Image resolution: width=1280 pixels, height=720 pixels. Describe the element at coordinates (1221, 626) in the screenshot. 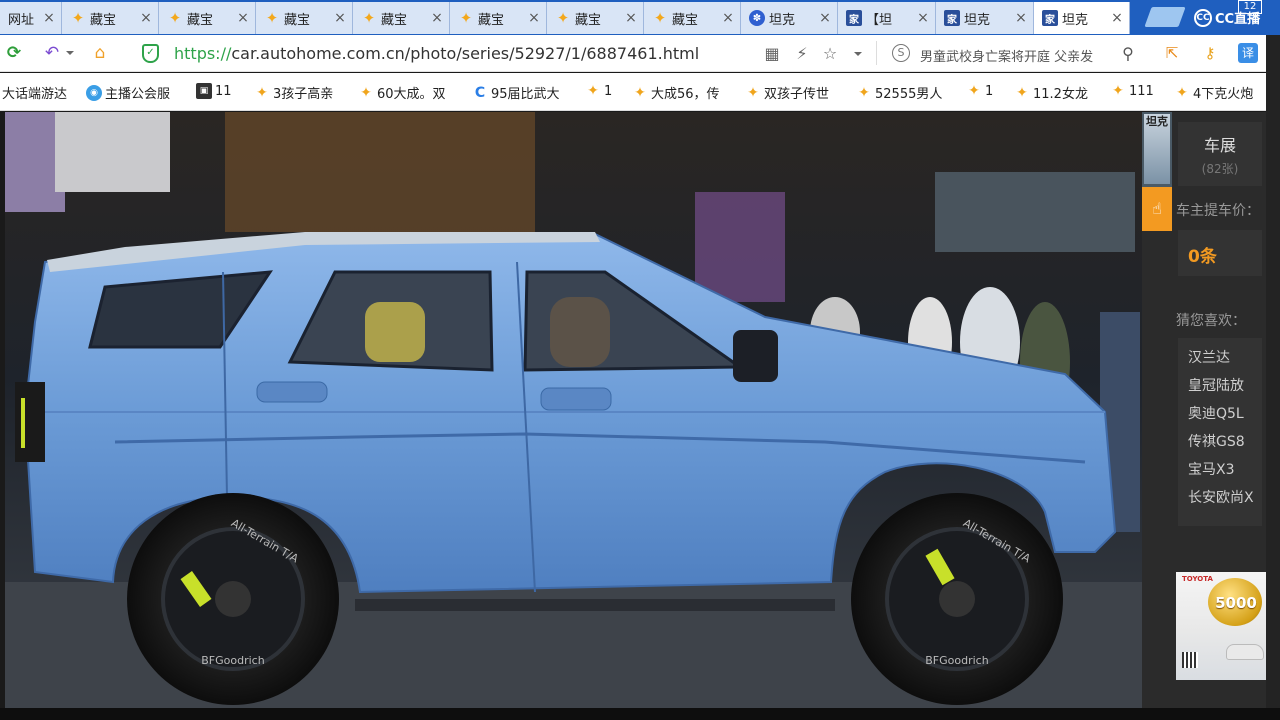

I see `ad-banner: TOYOTA 5000` at that location.